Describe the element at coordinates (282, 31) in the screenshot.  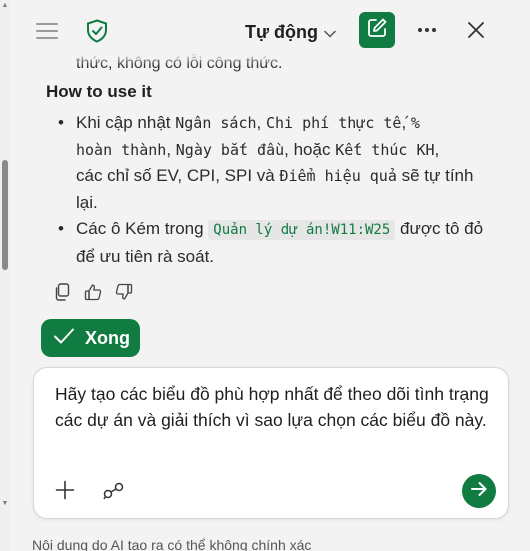
I see `mode-label: Tự động` at that location.